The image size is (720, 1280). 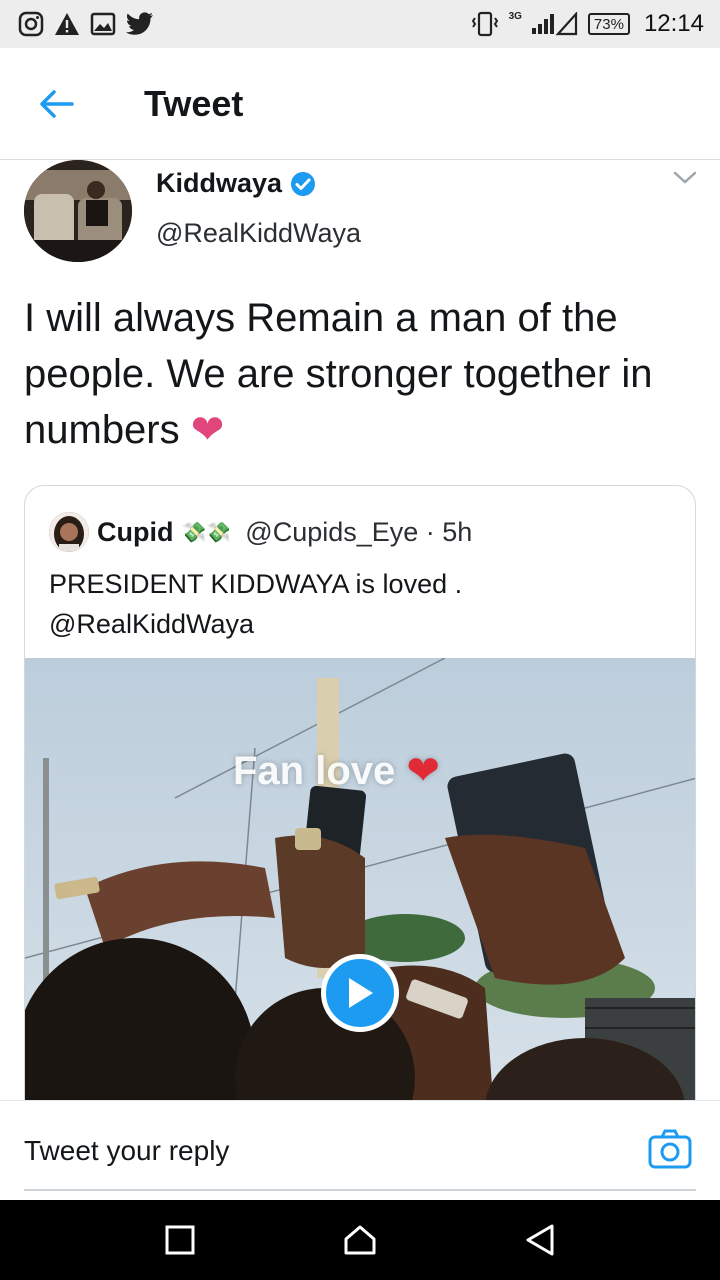 I want to click on quoted-tweet-header: Cupid 💸💸 @Cupids_Eye · 5h, so click(x=260, y=532).